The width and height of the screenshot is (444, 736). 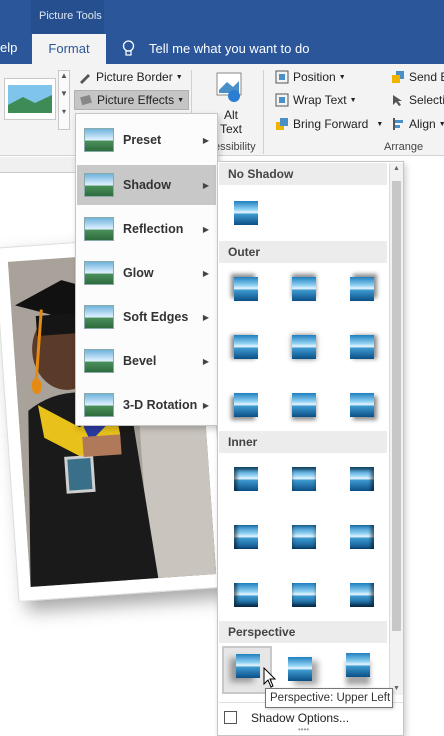 What do you see at coordinates (396, 406) in the screenshot?
I see `scrollbar-thumb` at bounding box center [396, 406].